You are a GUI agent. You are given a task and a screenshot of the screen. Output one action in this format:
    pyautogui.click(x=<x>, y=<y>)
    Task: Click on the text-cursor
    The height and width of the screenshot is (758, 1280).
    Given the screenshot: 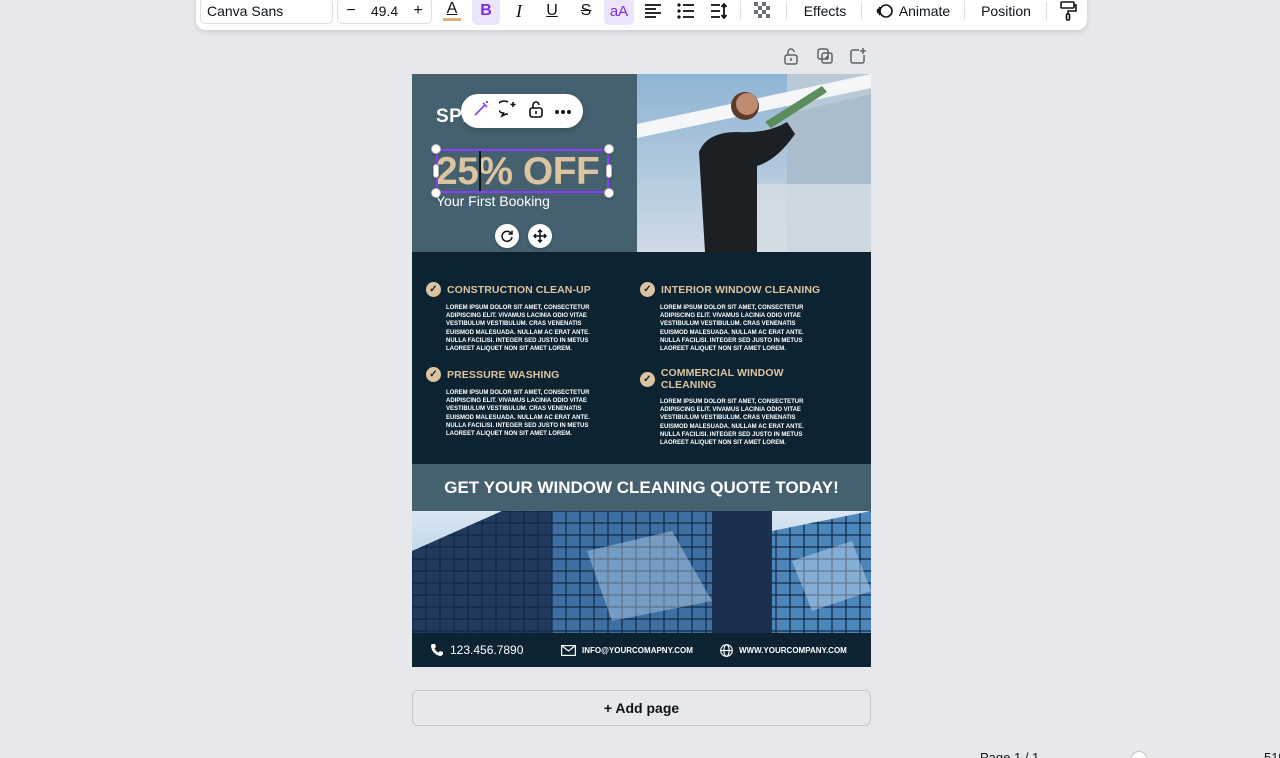 What is the action you would take?
    pyautogui.click(x=480, y=171)
    